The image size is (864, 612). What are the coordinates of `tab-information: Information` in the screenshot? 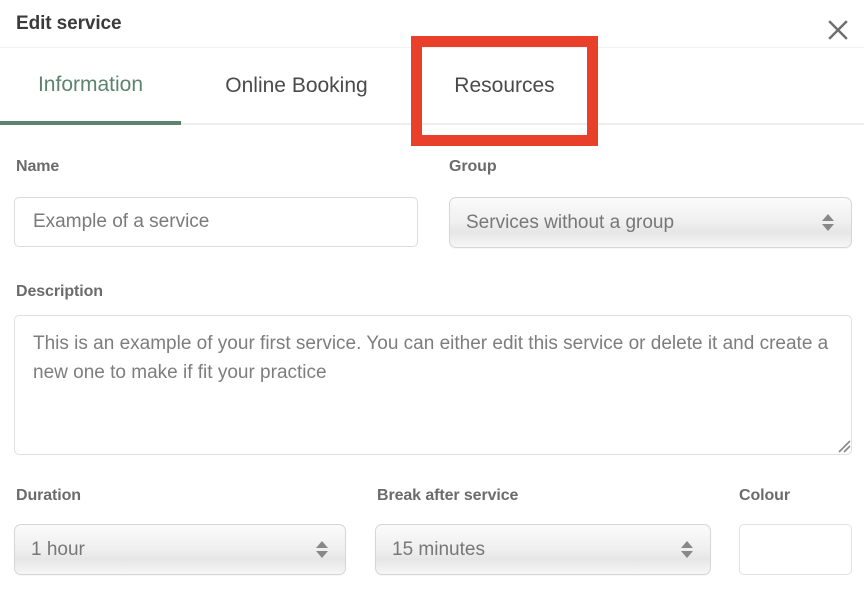 It's located at (90, 86).